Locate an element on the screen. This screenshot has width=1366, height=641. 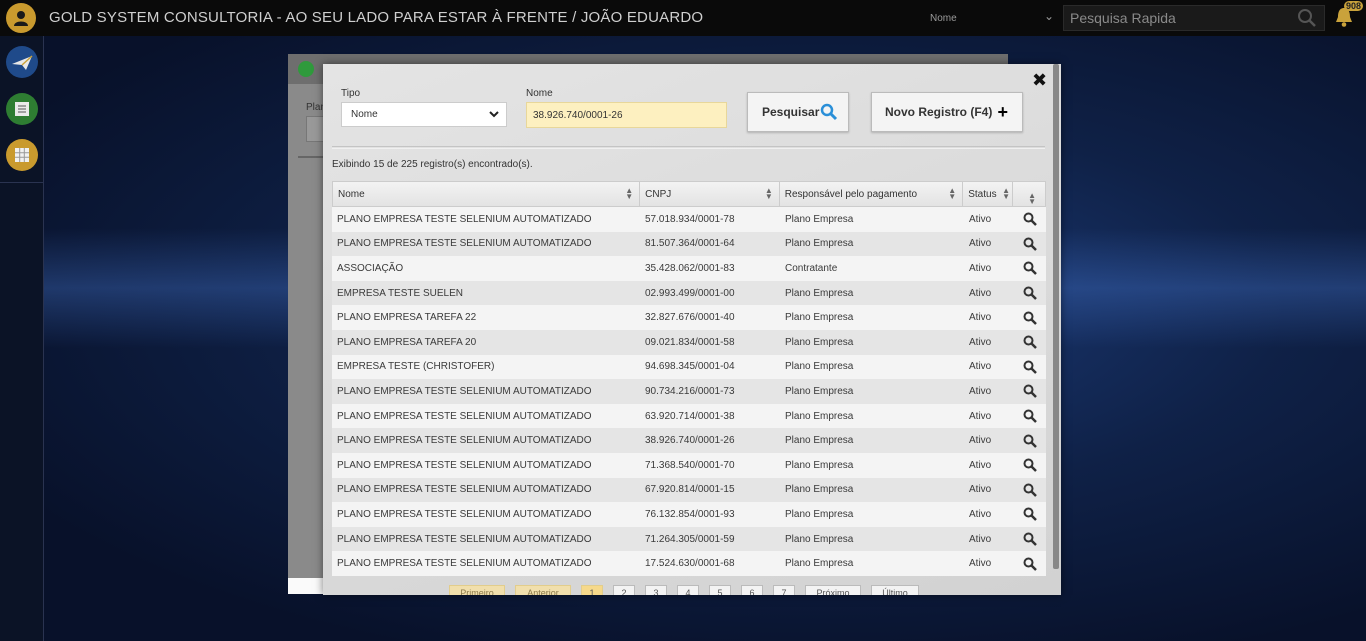
cell-cnpj: 94.698.345/0001-04 is located at coordinates (690, 367).